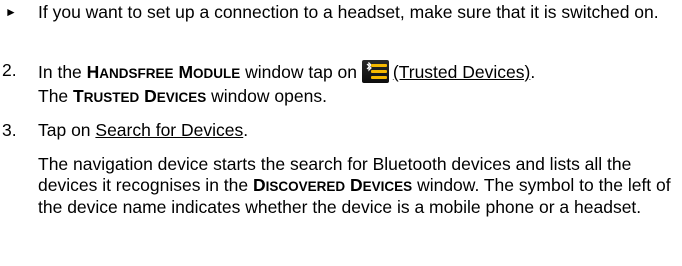 The width and height of the screenshot is (682, 266). Describe the element at coordinates (140, 96) in the screenshot. I see `window-name-trusted-devices: TRUSTED DEVICES` at that location.